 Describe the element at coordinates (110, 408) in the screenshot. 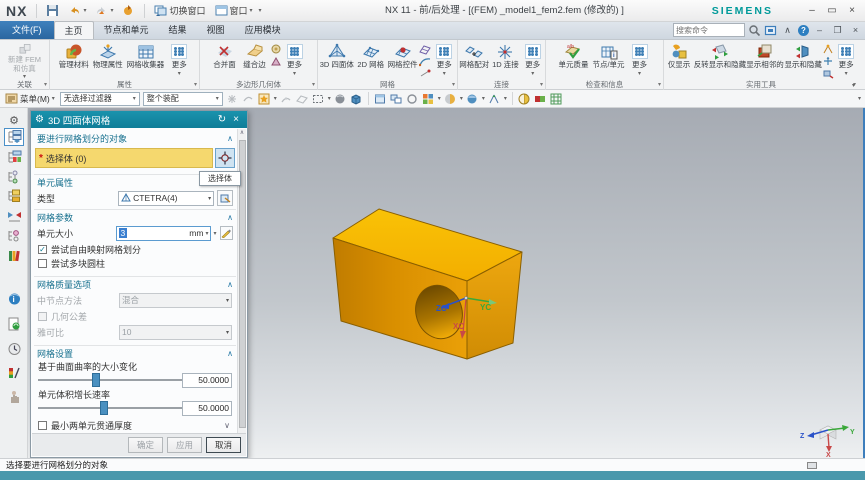

I see `growth-slider` at that location.